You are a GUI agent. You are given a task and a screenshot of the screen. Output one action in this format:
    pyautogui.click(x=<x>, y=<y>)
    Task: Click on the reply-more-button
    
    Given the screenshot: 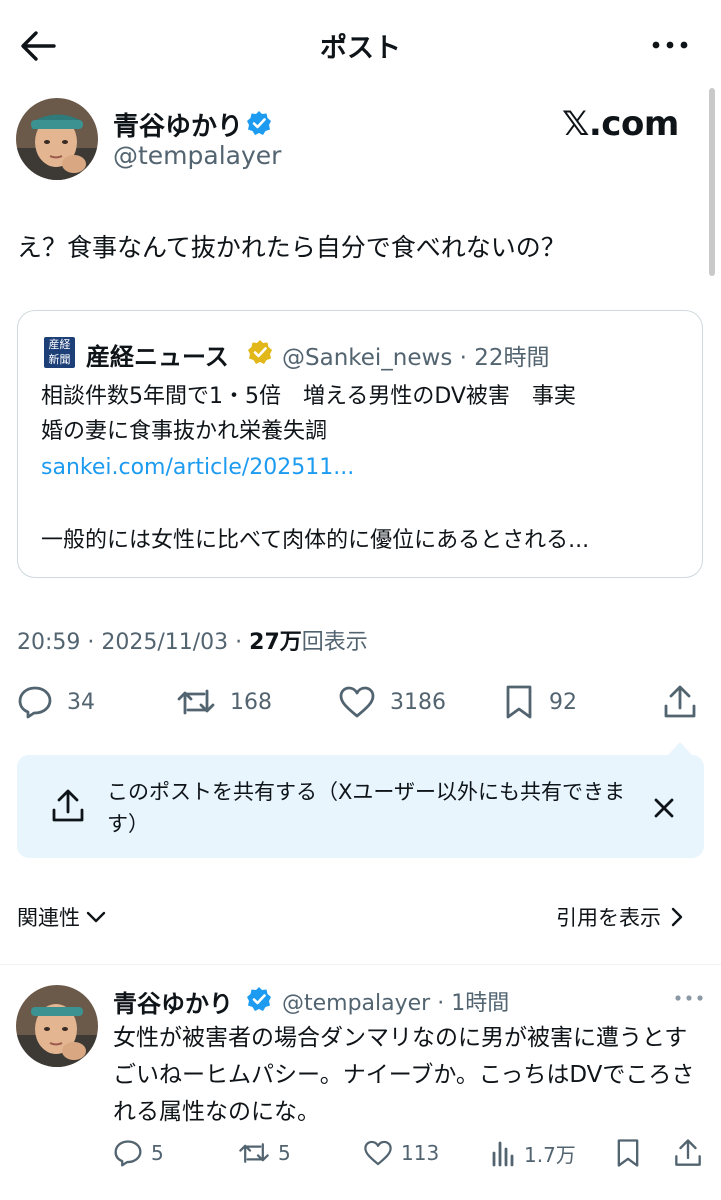 What is the action you would take?
    pyautogui.click(x=689, y=998)
    